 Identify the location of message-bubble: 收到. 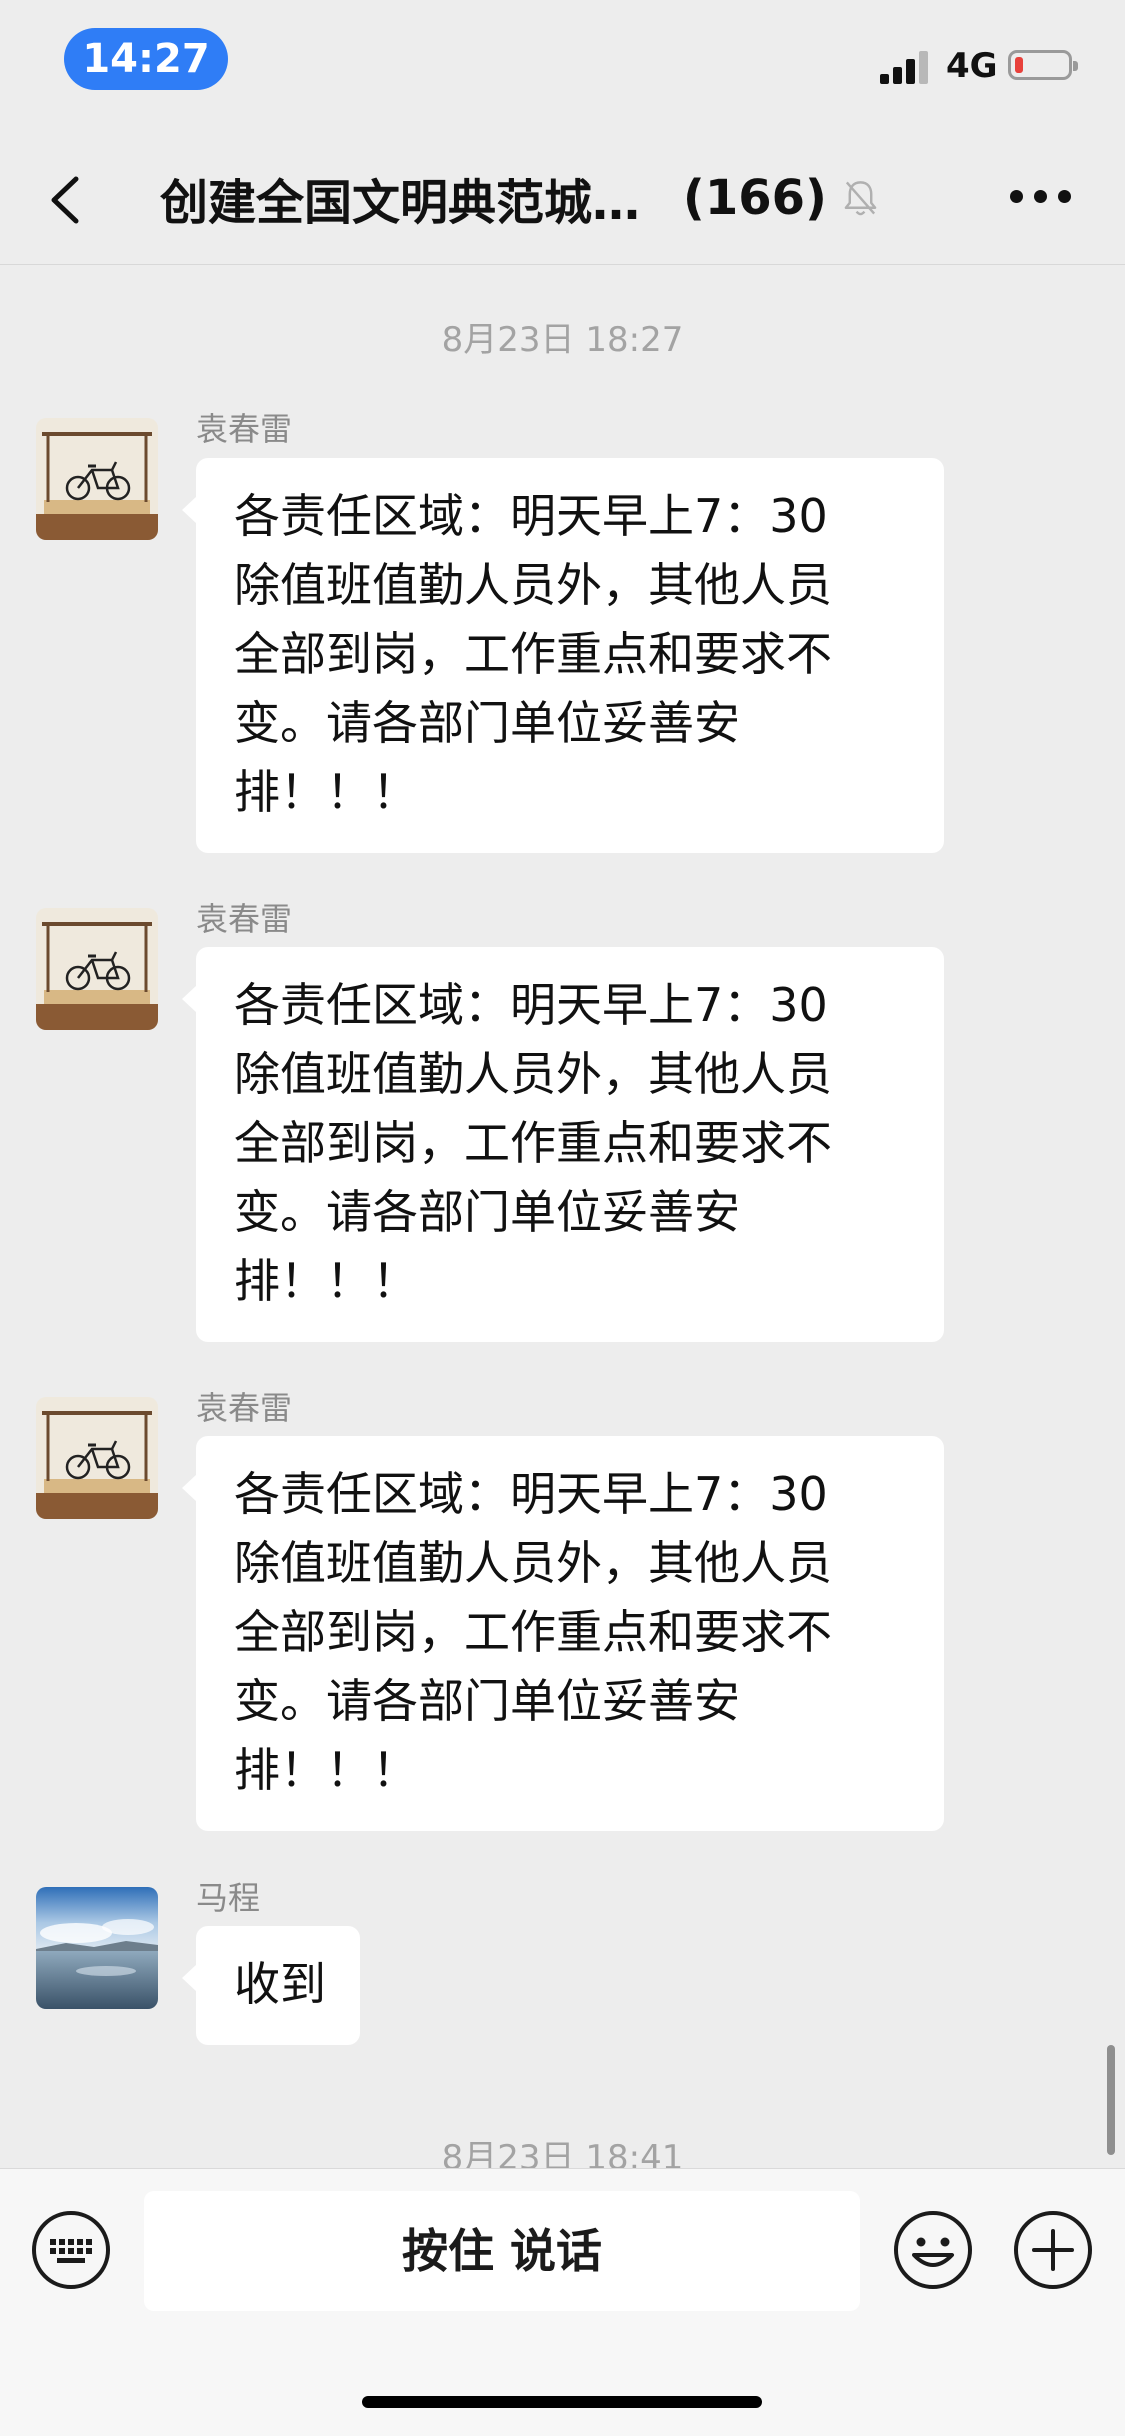
(271, 1985).